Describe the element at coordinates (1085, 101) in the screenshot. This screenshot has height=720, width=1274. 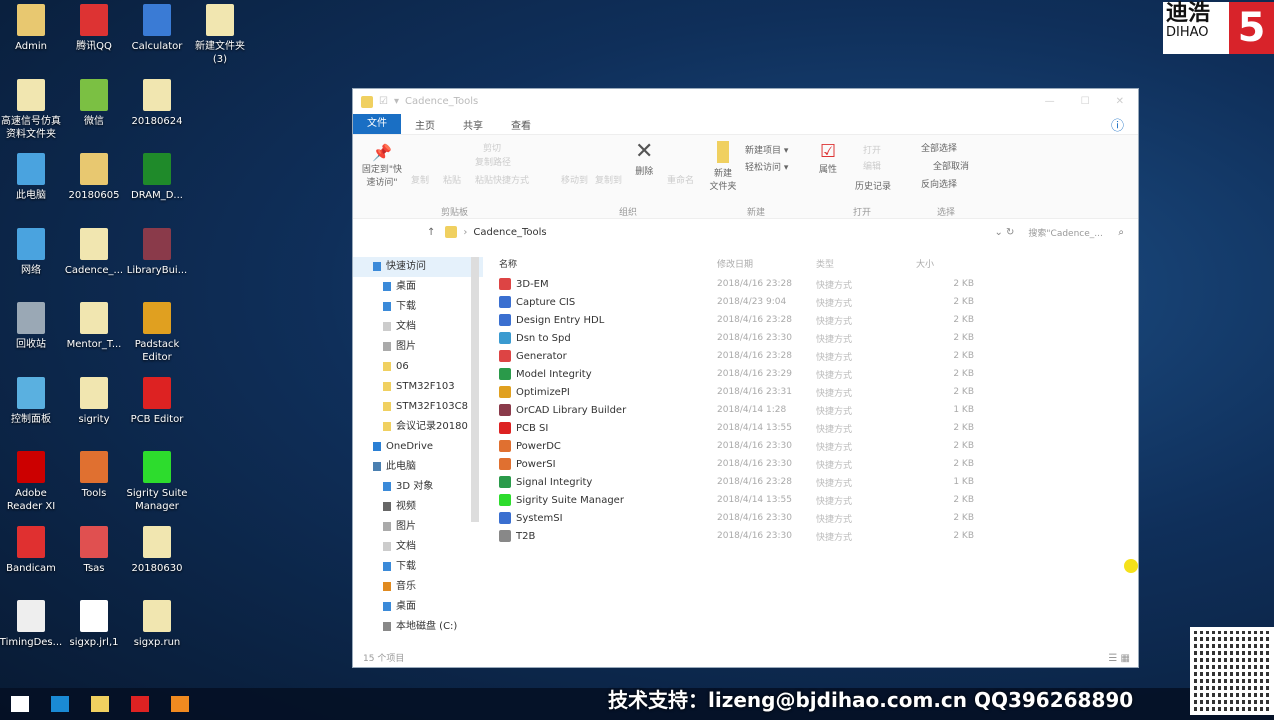
I see `maximize-button: ☐` at that location.